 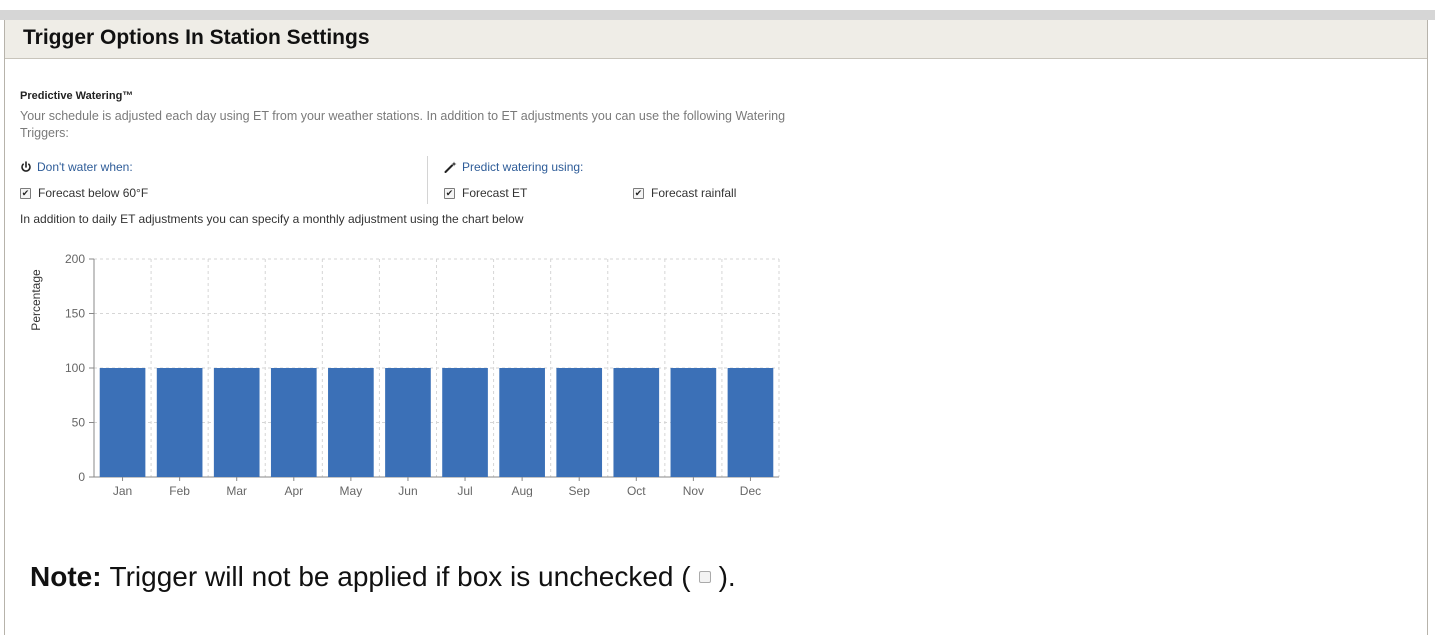 I want to click on bar-nov, so click(x=693, y=422).